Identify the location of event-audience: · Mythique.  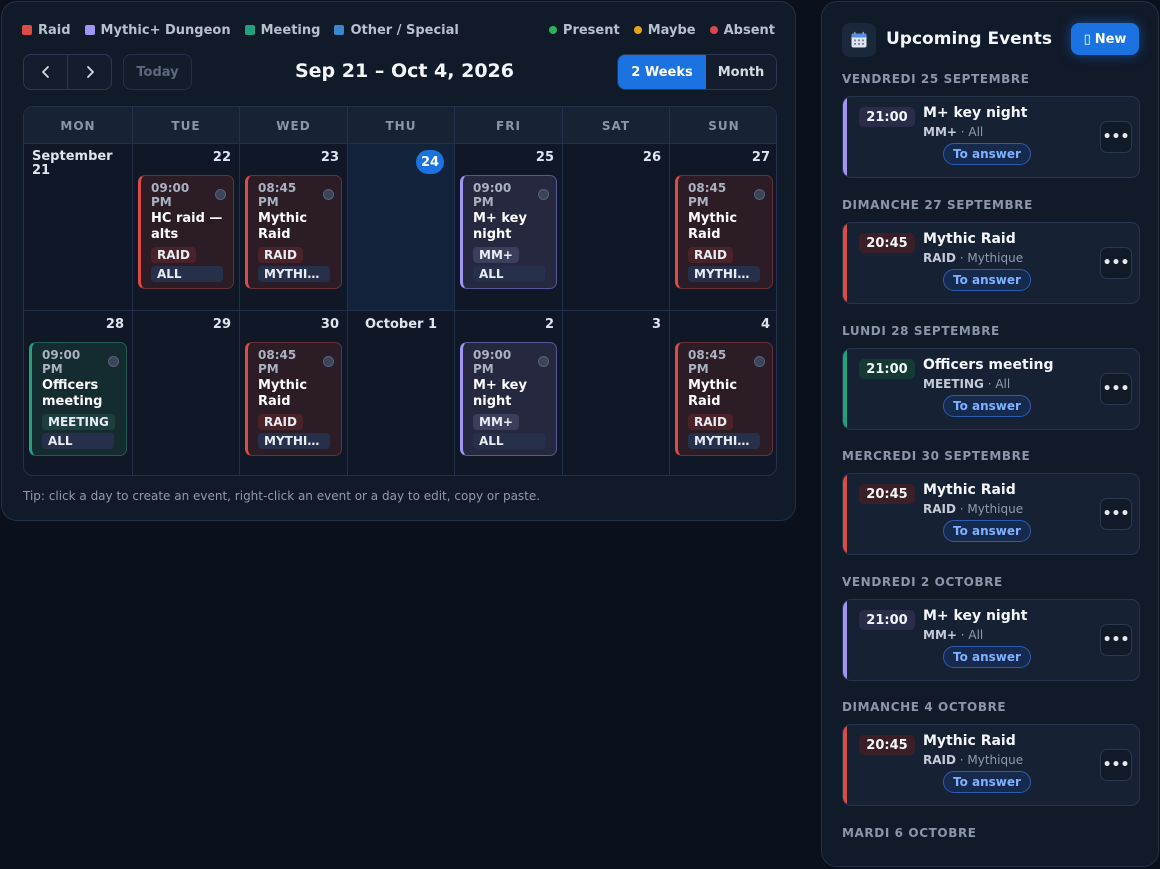
(989, 509).